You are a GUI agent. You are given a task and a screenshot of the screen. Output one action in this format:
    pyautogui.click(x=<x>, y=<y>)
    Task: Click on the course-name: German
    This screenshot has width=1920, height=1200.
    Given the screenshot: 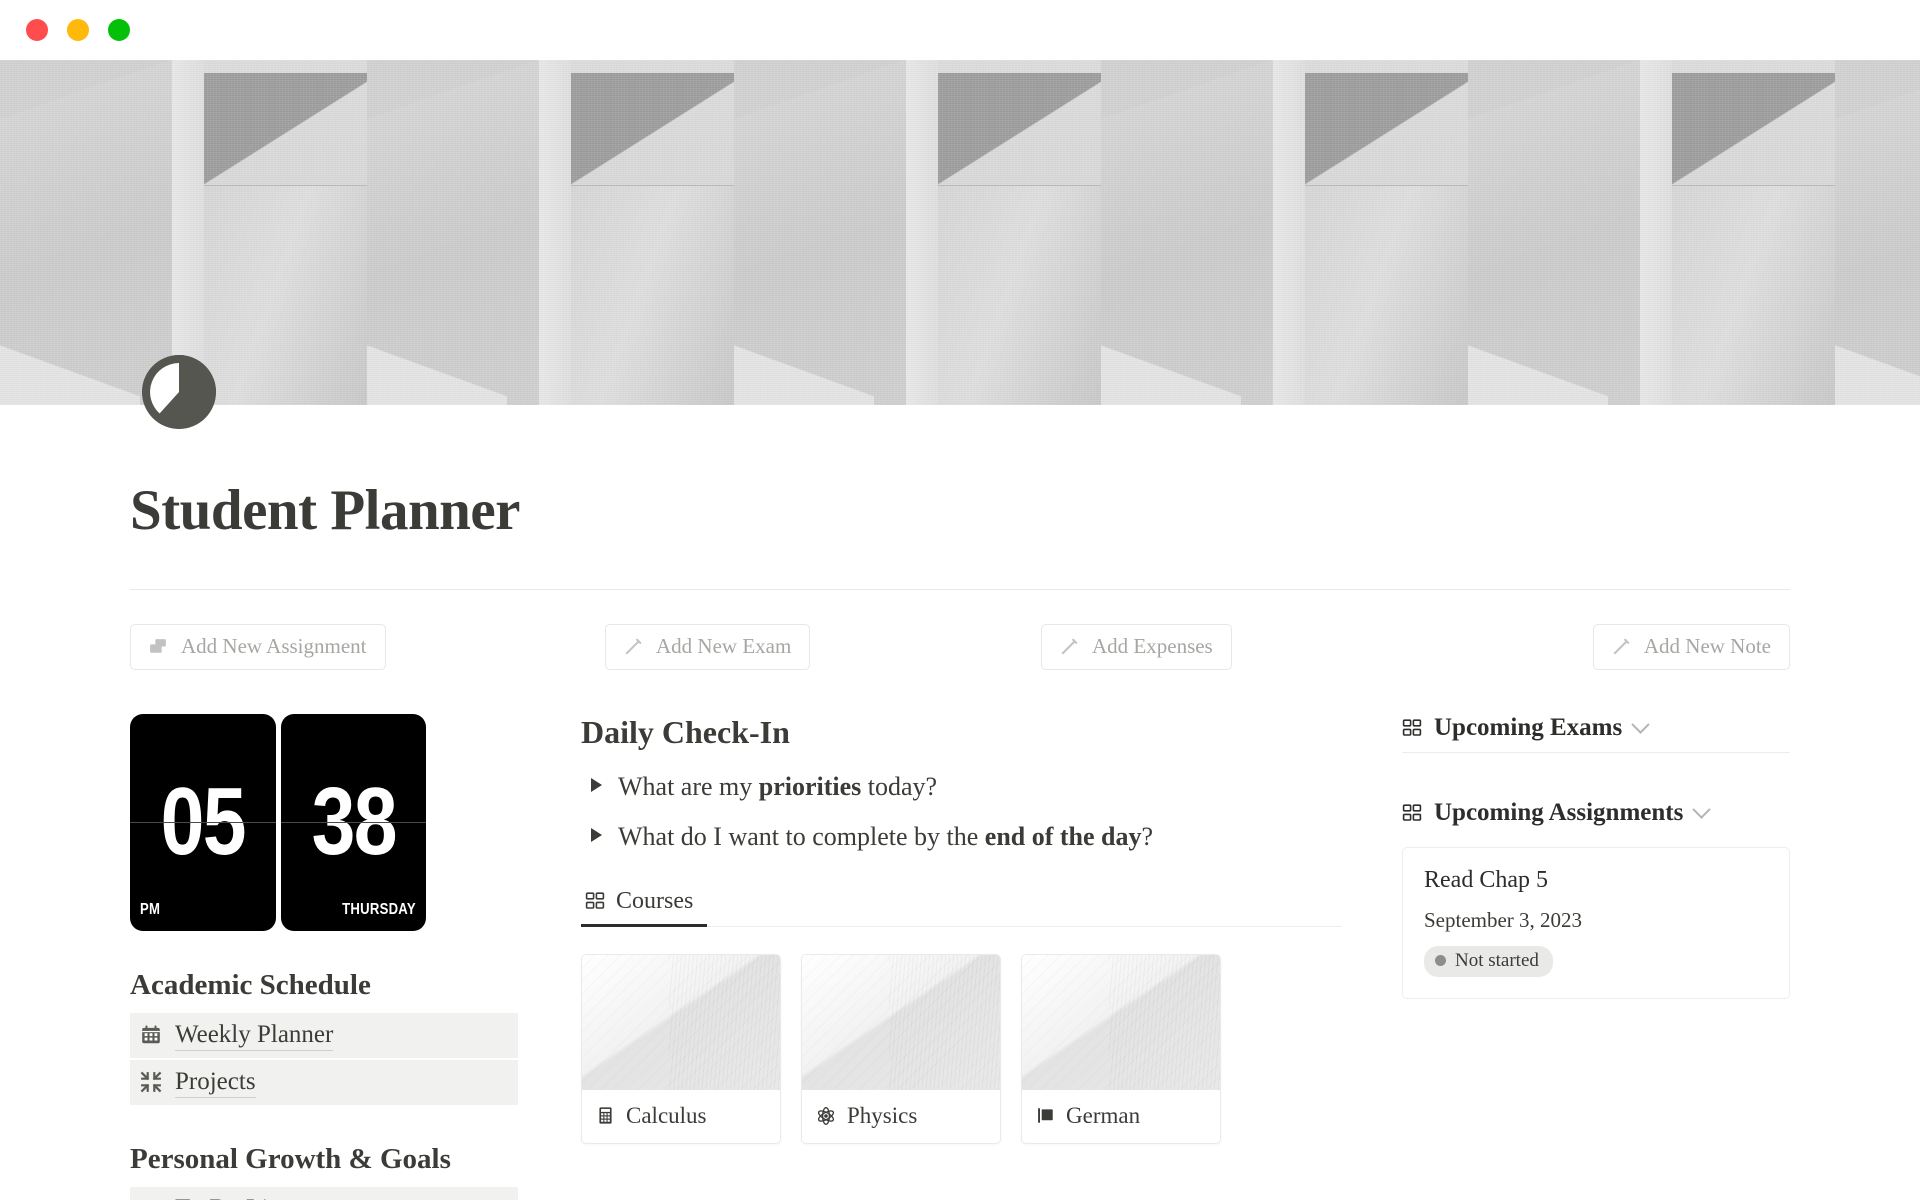 What is the action you would take?
    pyautogui.click(x=1103, y=1115)
    